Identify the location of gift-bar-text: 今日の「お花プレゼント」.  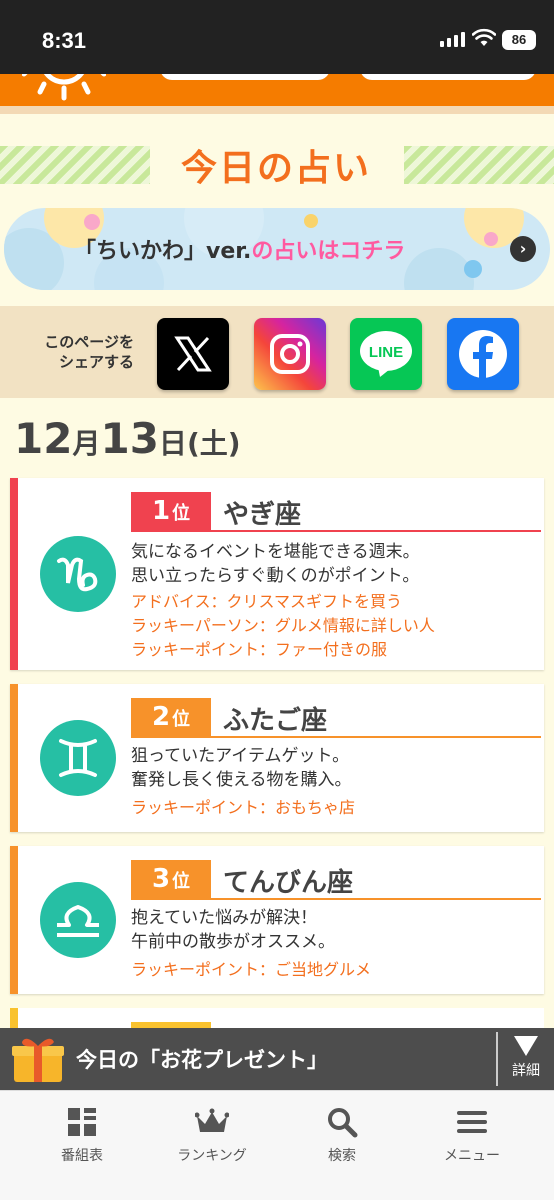
(202, 1060).